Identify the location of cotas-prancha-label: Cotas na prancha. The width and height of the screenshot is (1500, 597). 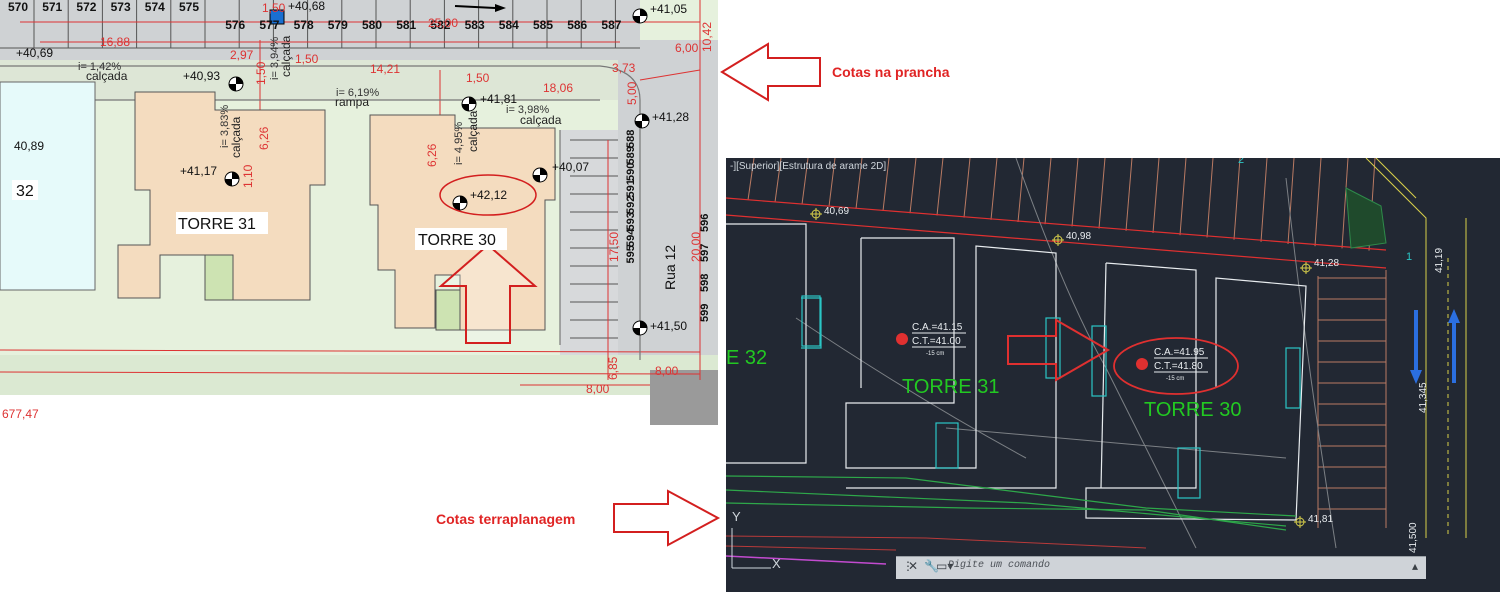
(891, 72).